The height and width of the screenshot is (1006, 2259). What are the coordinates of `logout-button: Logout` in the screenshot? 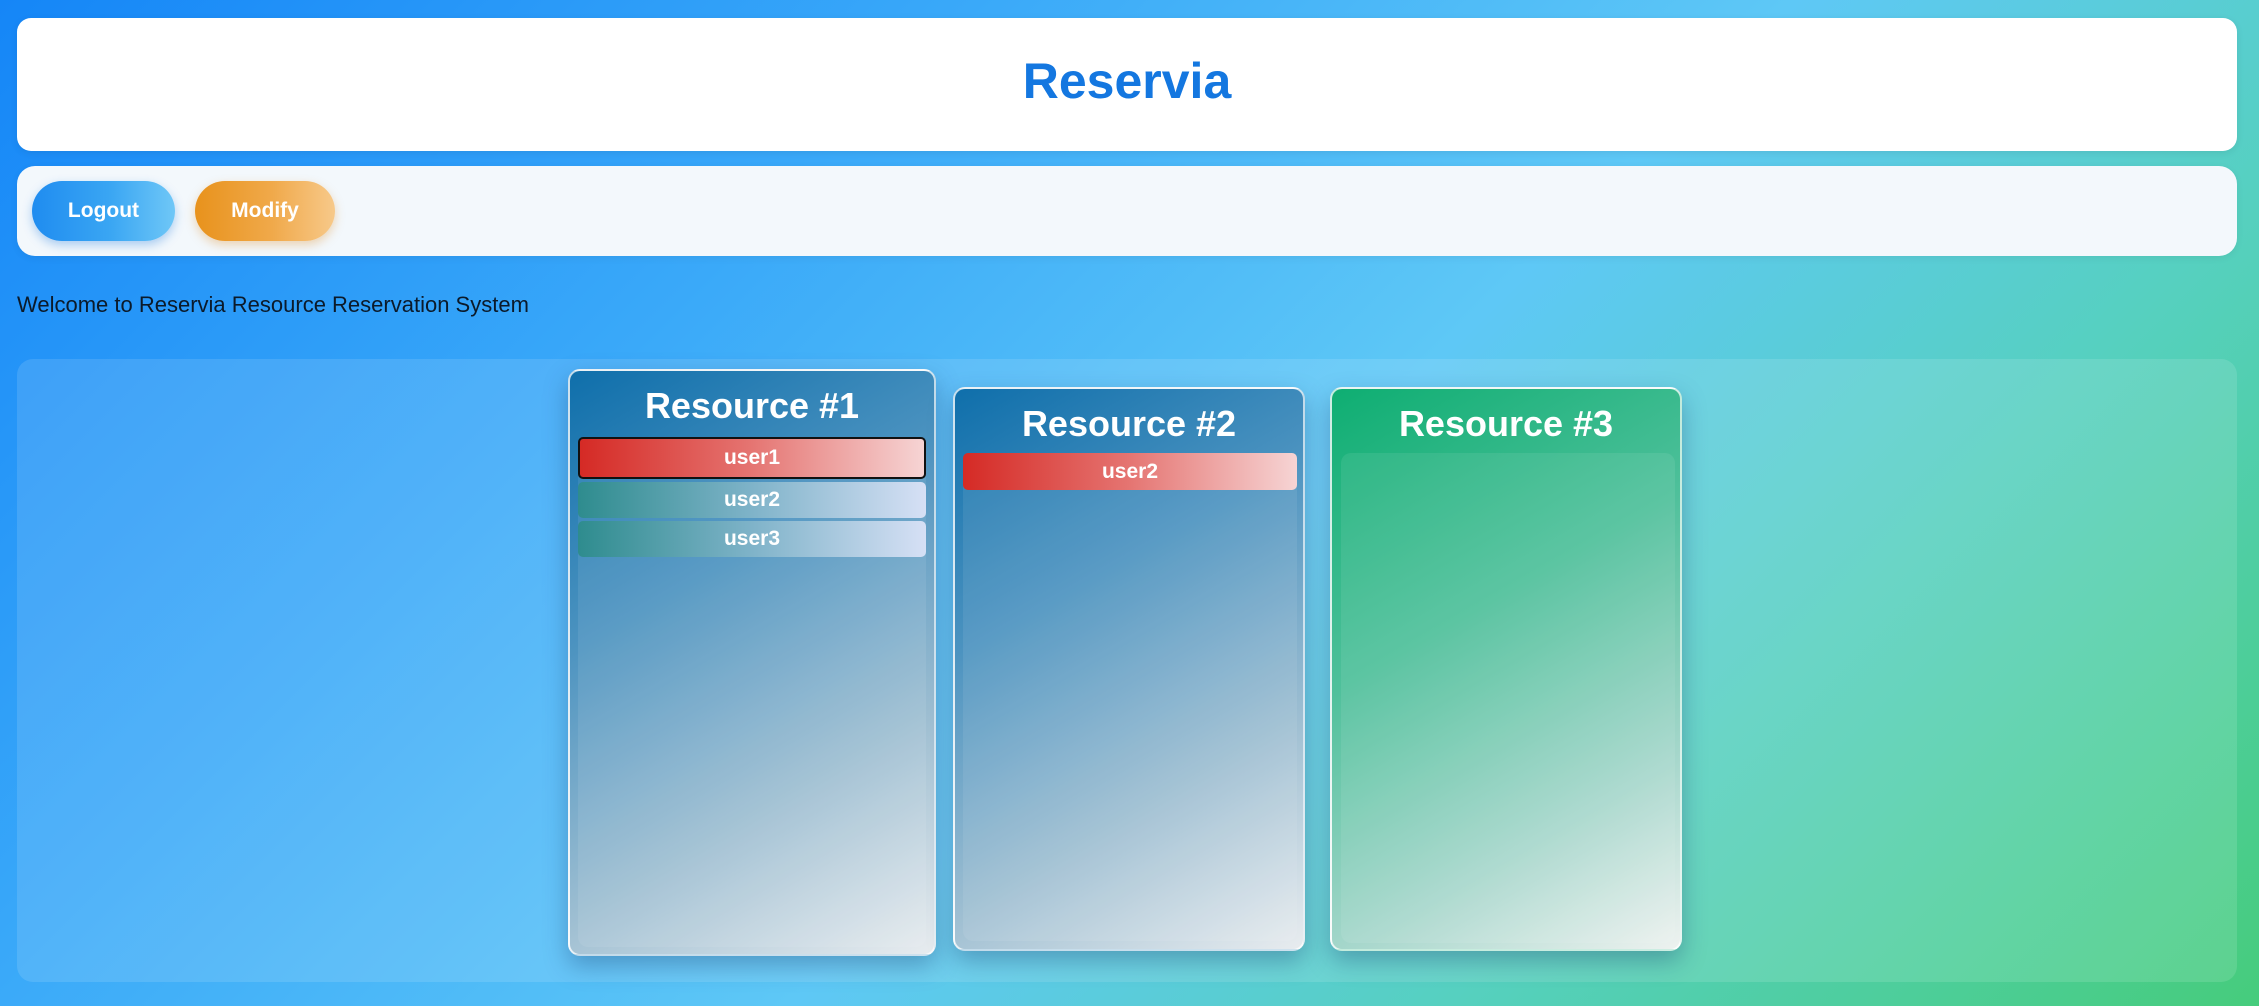 It's located at (103, 211).